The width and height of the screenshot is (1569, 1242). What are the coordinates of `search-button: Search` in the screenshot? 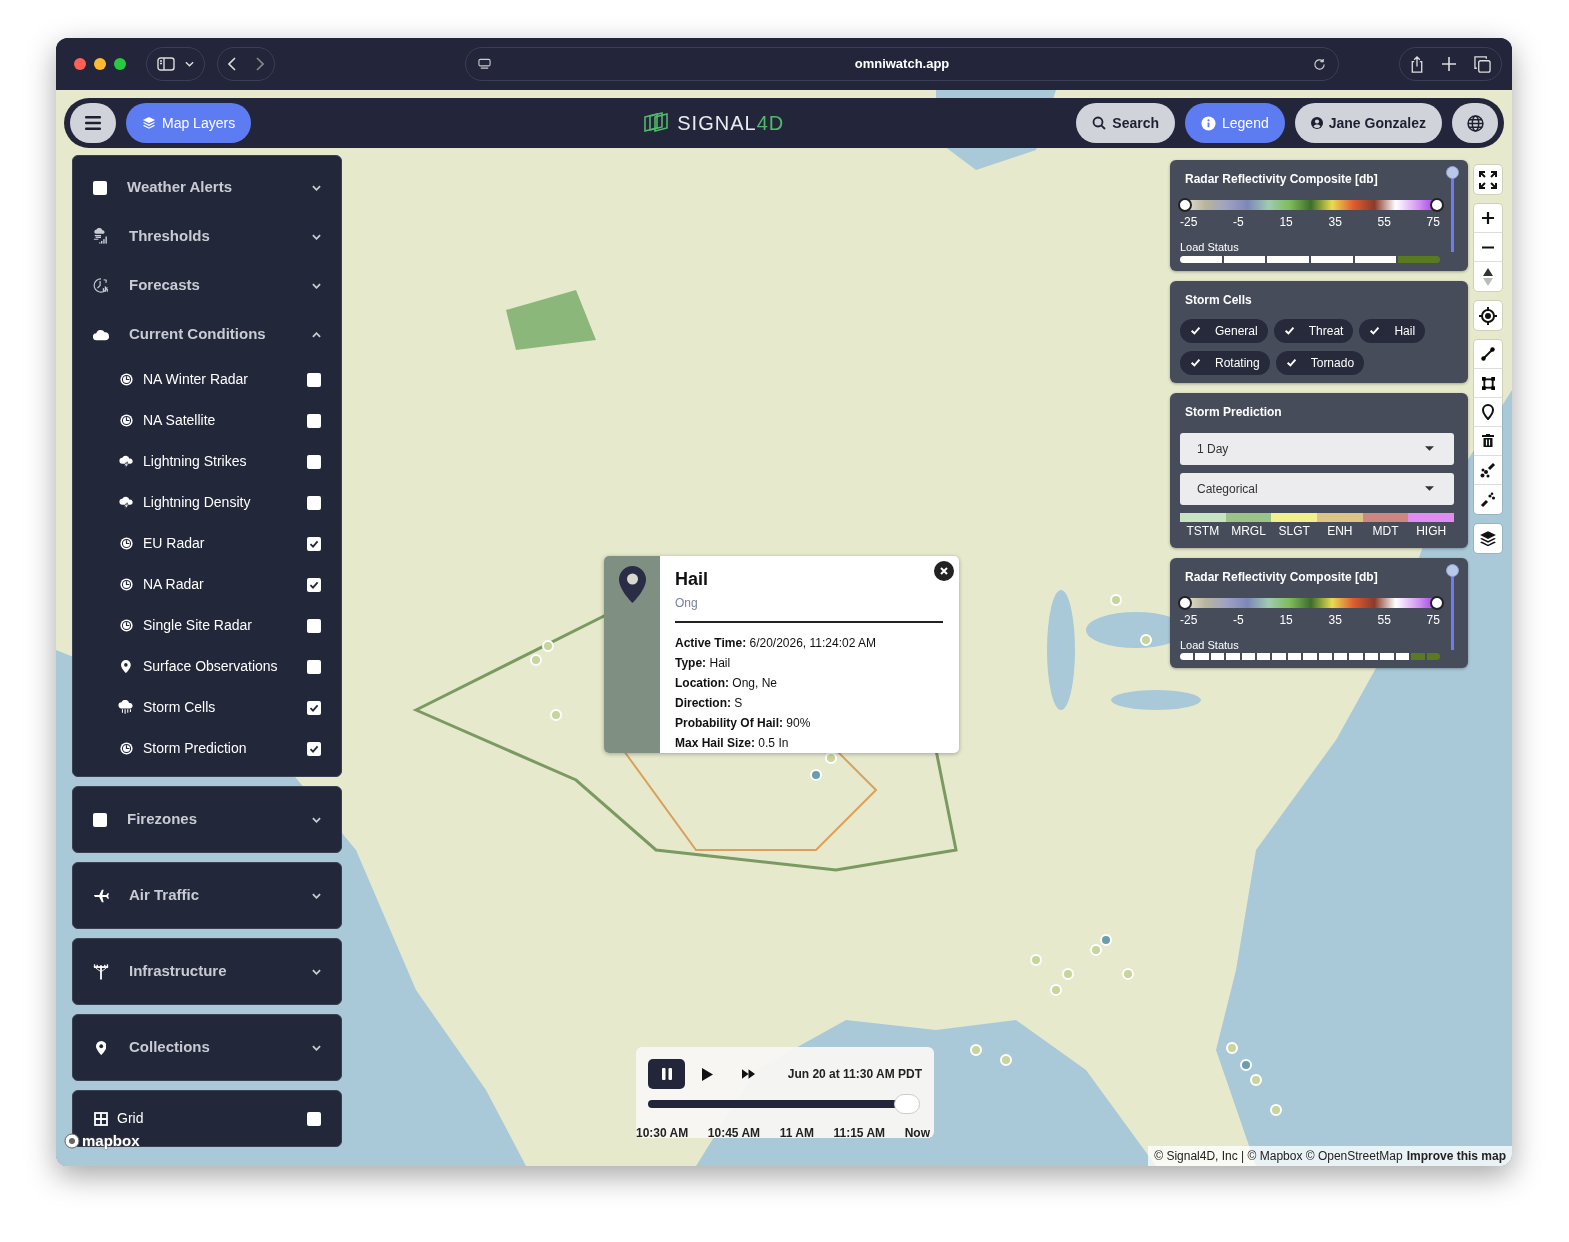 It's located at (1125, 123).